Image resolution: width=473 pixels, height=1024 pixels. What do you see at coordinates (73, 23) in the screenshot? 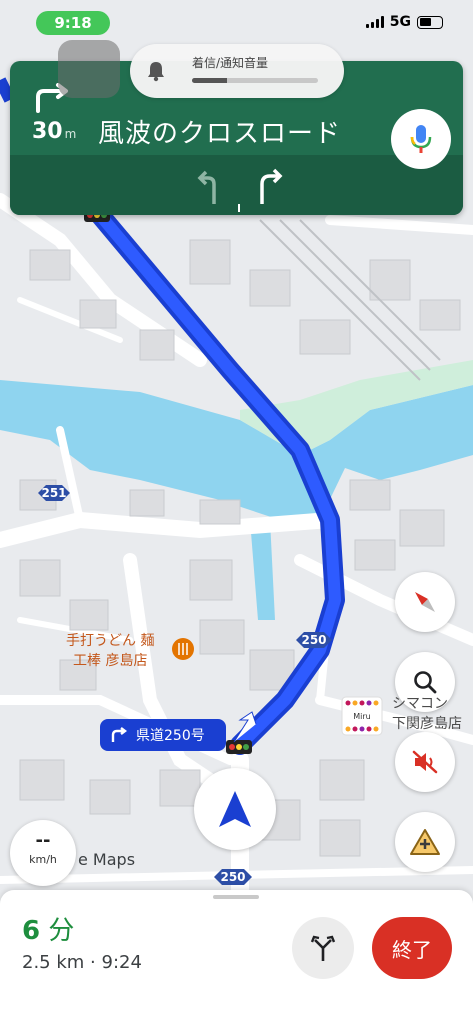
I see `status-time: 9:18` at bounding box center [73, 23].